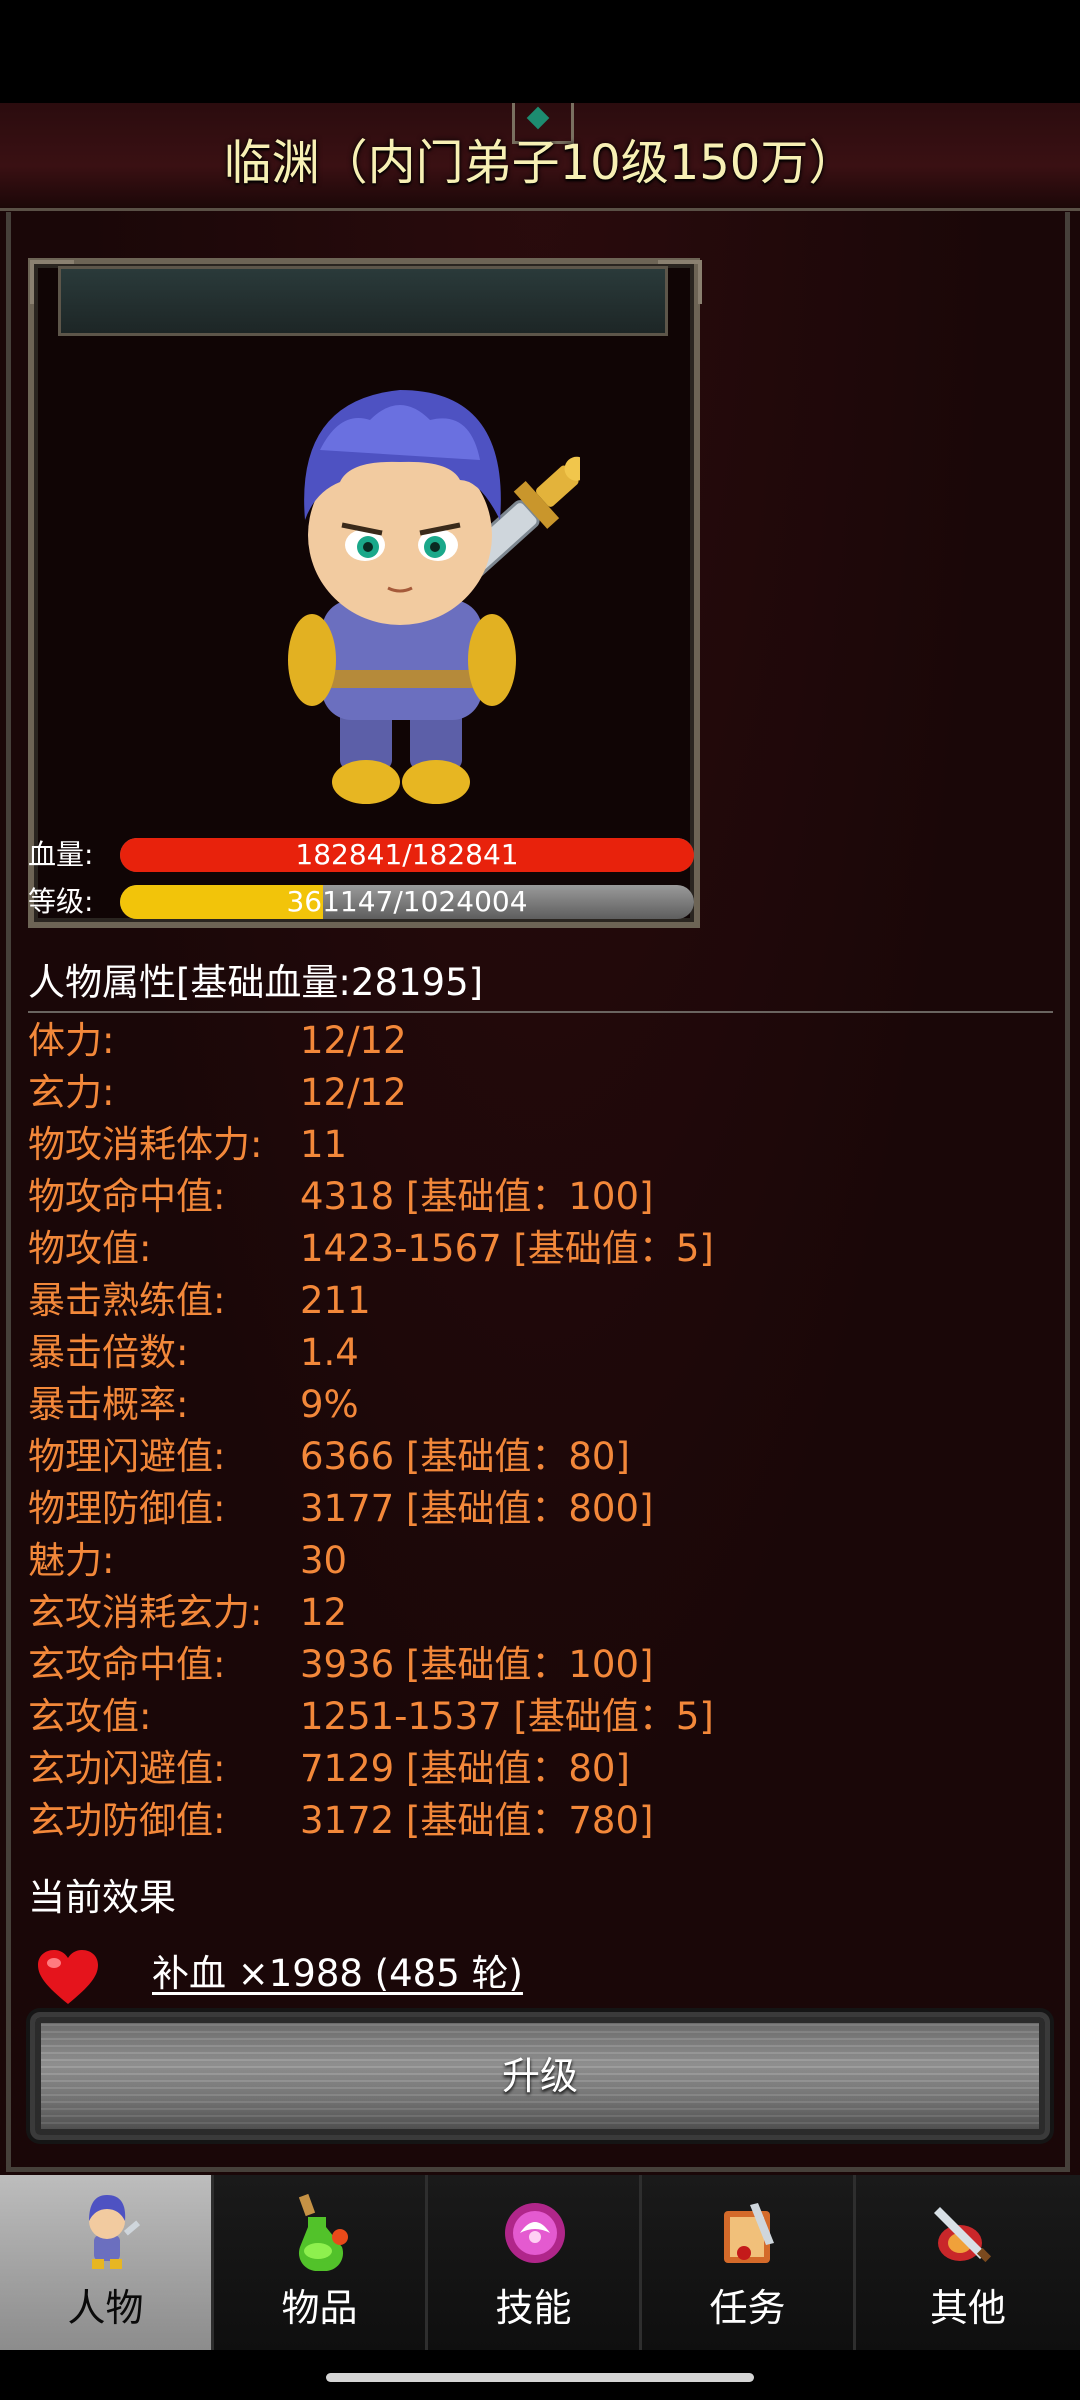 This screenshot has height=2400, width=1080. I want to click on level-label: 等级:, so click(61, 901).